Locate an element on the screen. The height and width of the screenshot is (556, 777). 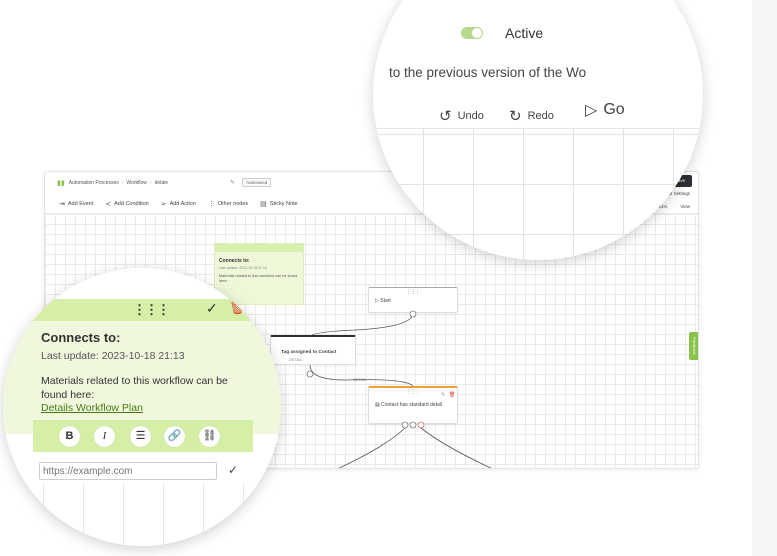
add-event-button: ⇥ Add Event is located at coordinates (76, 204).